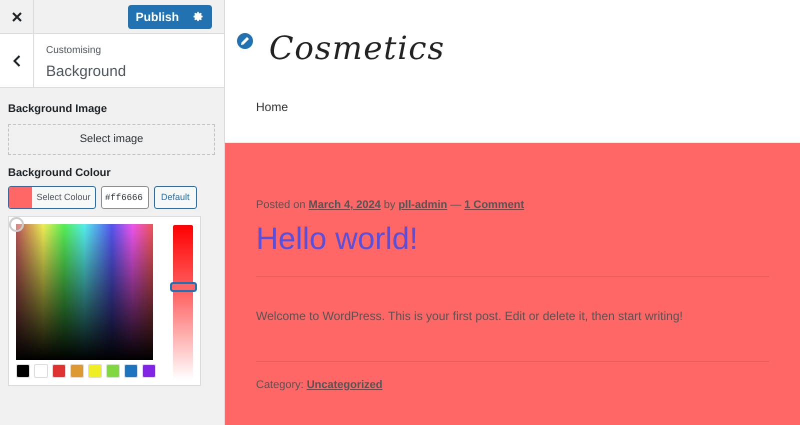 Image resolution: width=800 pixels, height=425 pixels. What do you see at coordinates (125, 197) in the screenshot?
I see `hex-input-field: #ff6666` at bounding box center [125, 197].